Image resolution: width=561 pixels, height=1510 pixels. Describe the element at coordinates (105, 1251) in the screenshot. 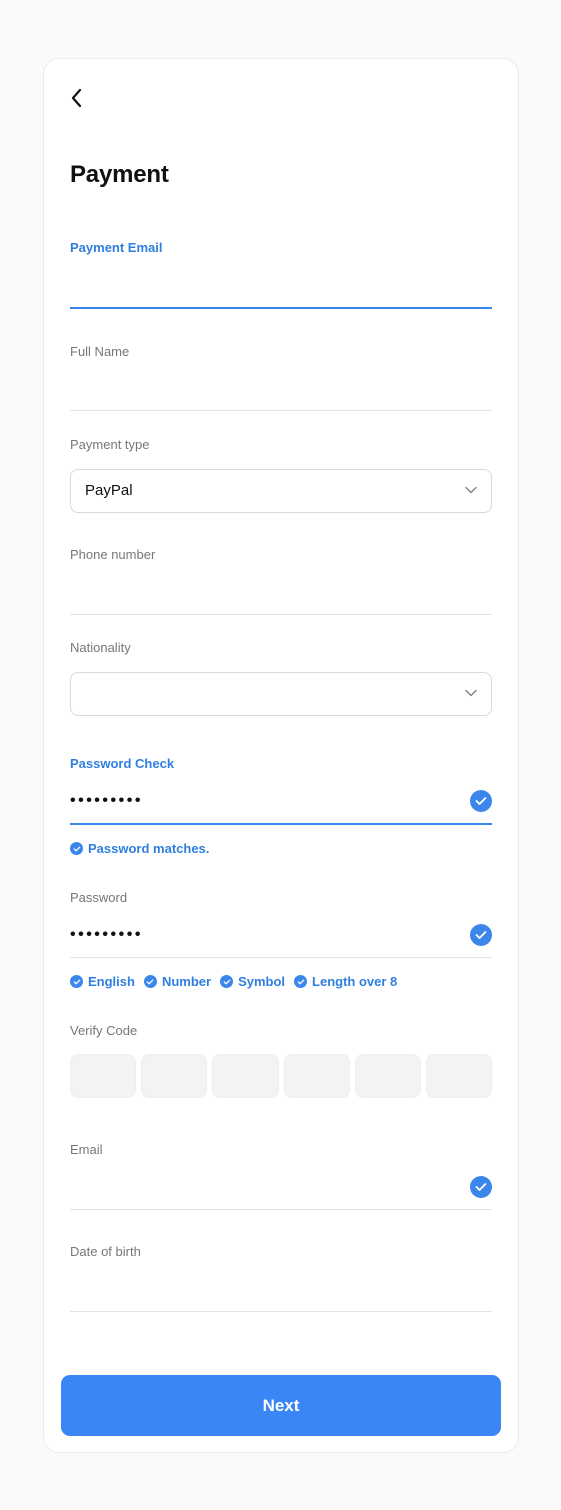

I see `date-of-birth-label: Date of birth` at that location.